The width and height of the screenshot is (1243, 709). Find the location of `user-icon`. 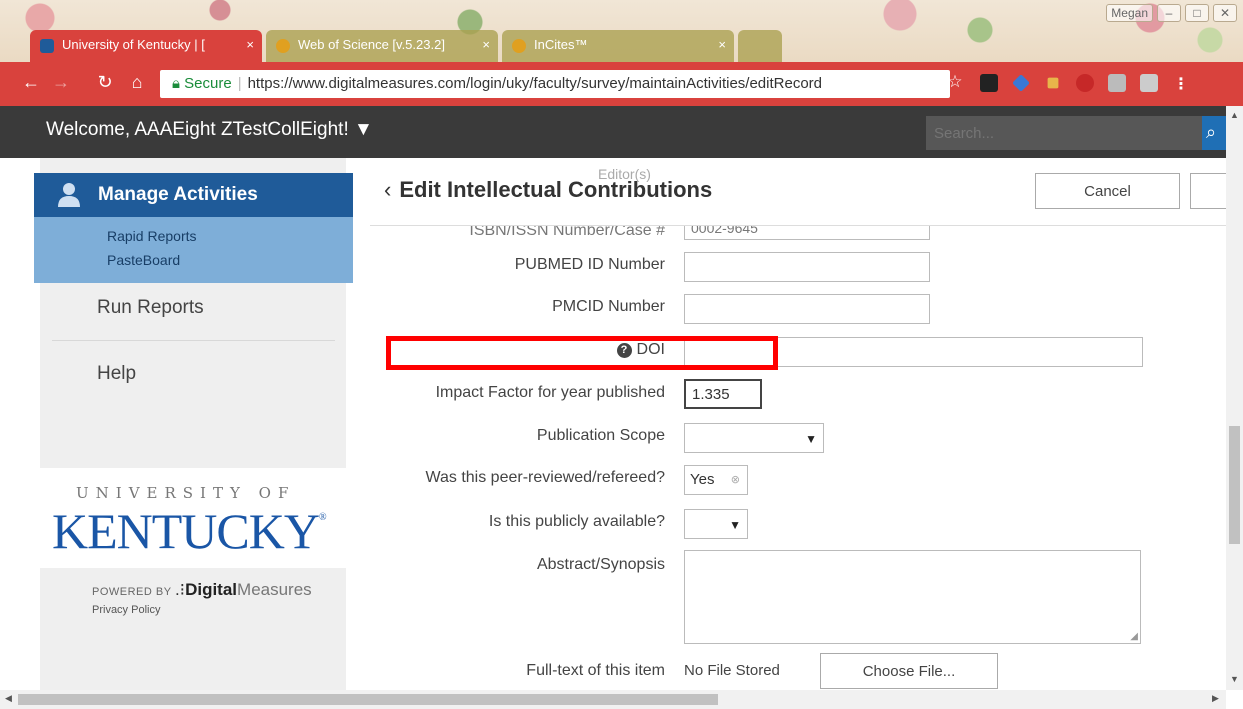

user-icon is located at coordinates (69, 195).